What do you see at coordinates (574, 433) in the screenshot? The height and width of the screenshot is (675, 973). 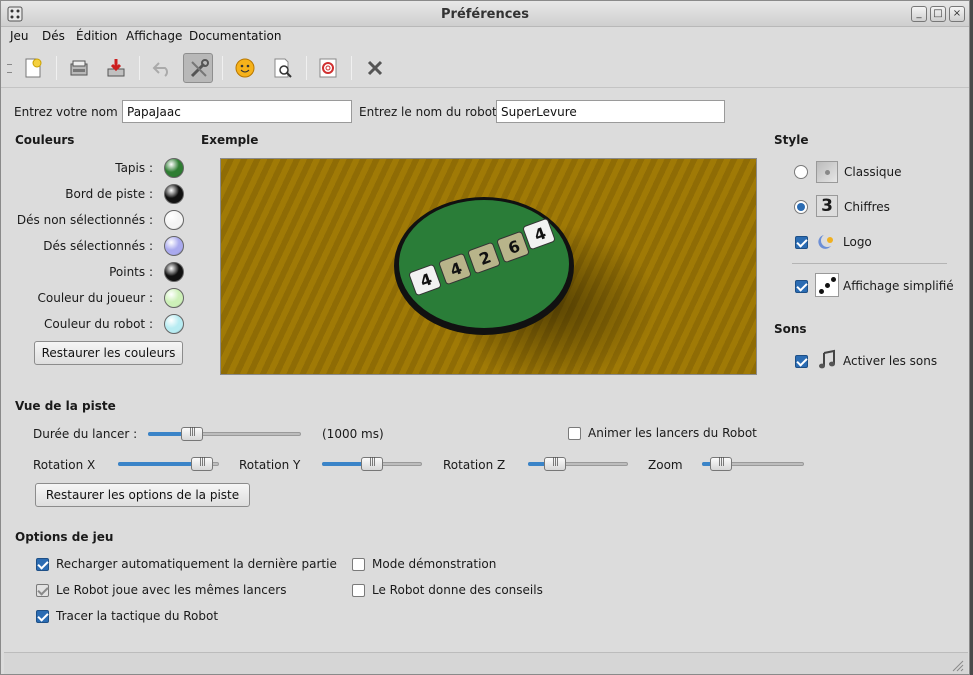 I see `animate-robot-checkbox` at bounding box center [574, 433].